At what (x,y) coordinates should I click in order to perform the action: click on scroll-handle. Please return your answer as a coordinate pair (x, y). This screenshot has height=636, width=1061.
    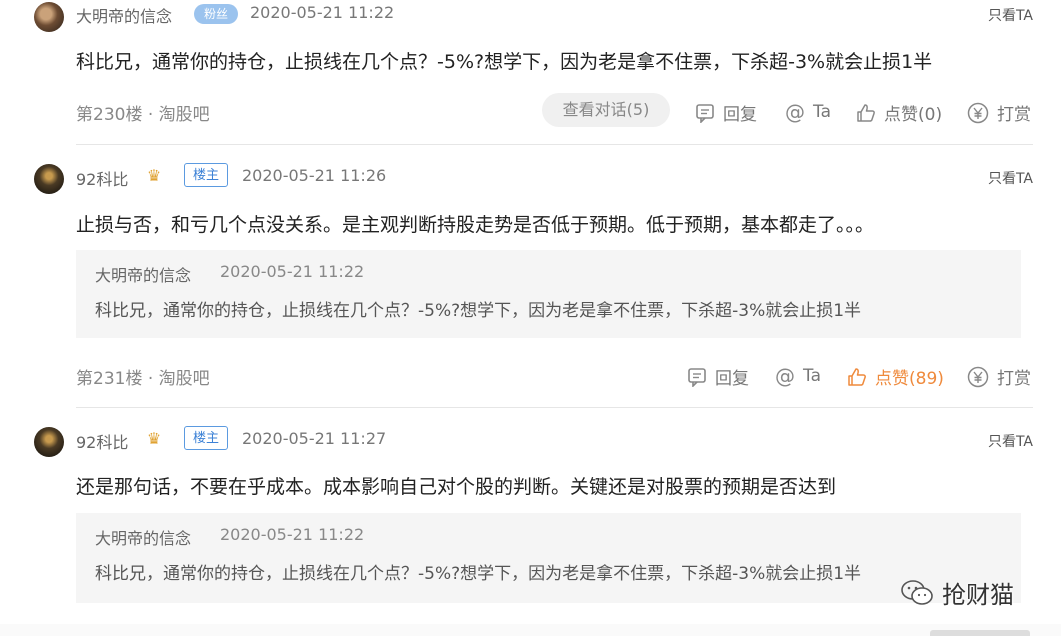
    Looking at the image, I should click on (980, 633).